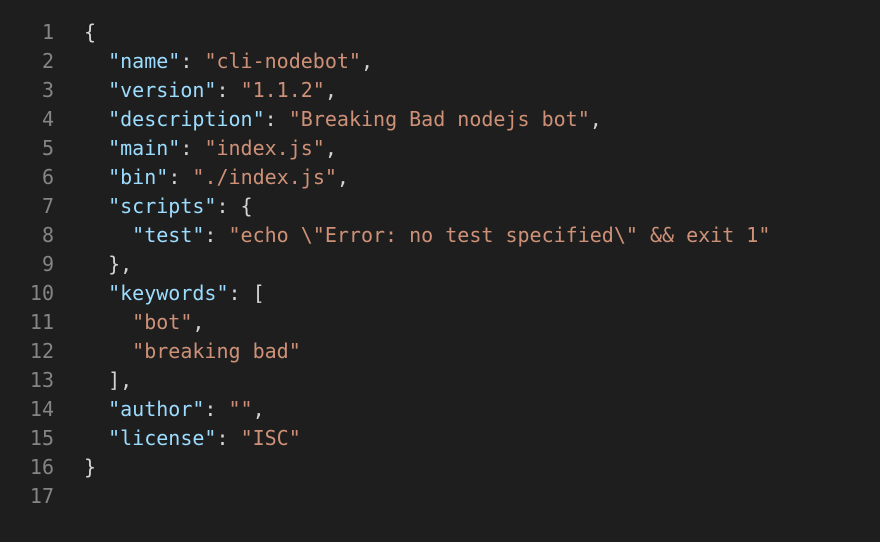 The height and width of the screenshot is (542, 880). I want to click on json-key: "name", so click(144, 61).